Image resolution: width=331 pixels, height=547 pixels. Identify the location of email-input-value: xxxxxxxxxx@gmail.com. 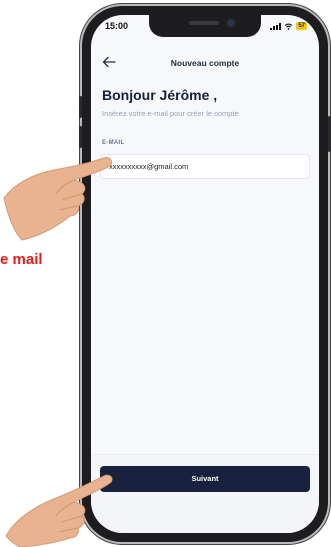
(149, 166).